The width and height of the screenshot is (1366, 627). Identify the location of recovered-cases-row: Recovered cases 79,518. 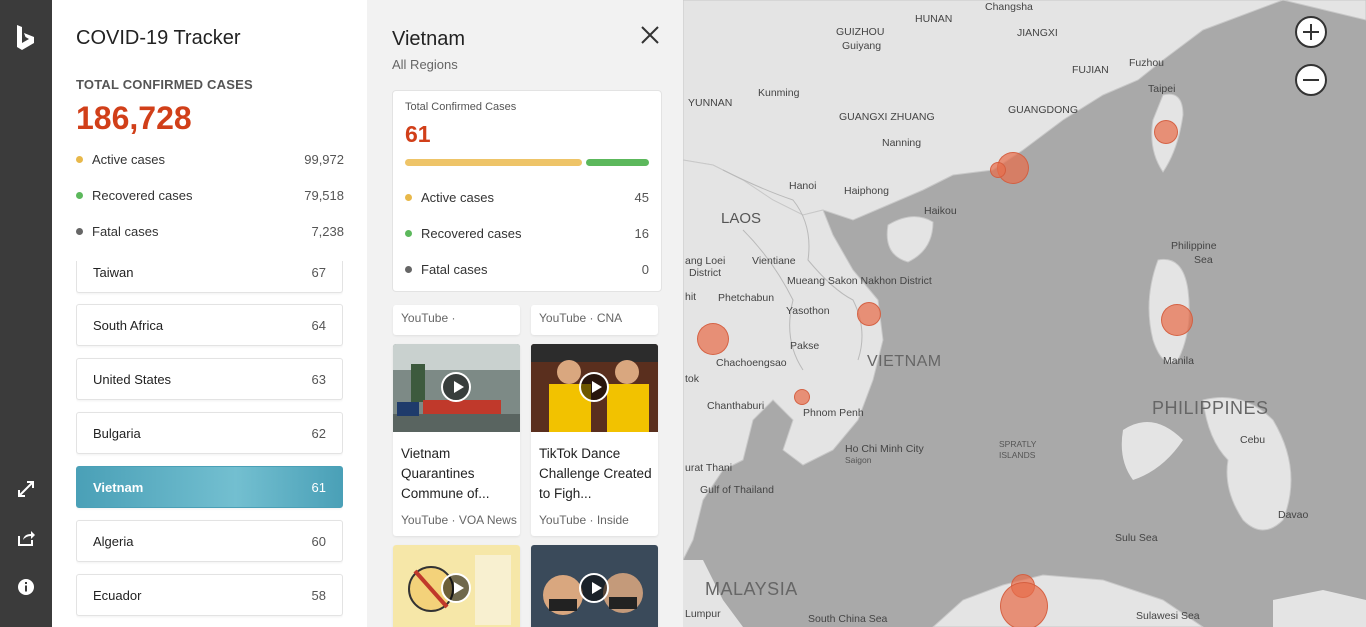
(210, 197).